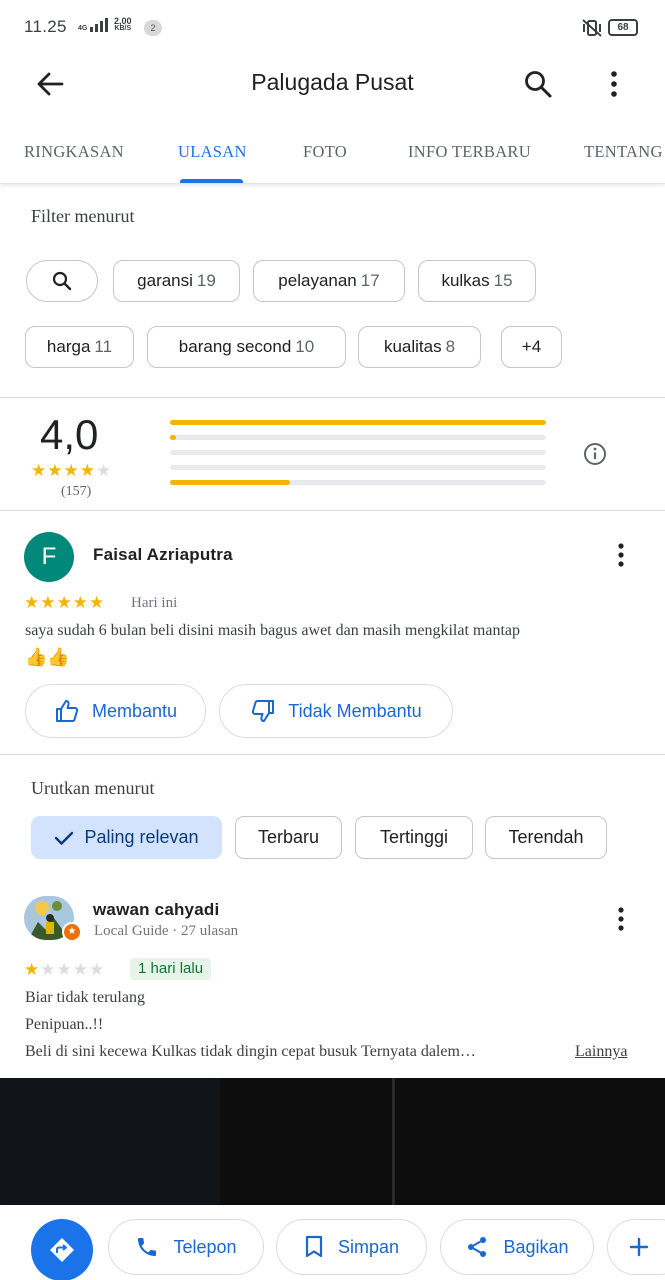 This screenshot has width=665, height=1280. Describe the element at coordinates (68, 346) in the screenshot. I see `chip-label: harga` at that location.